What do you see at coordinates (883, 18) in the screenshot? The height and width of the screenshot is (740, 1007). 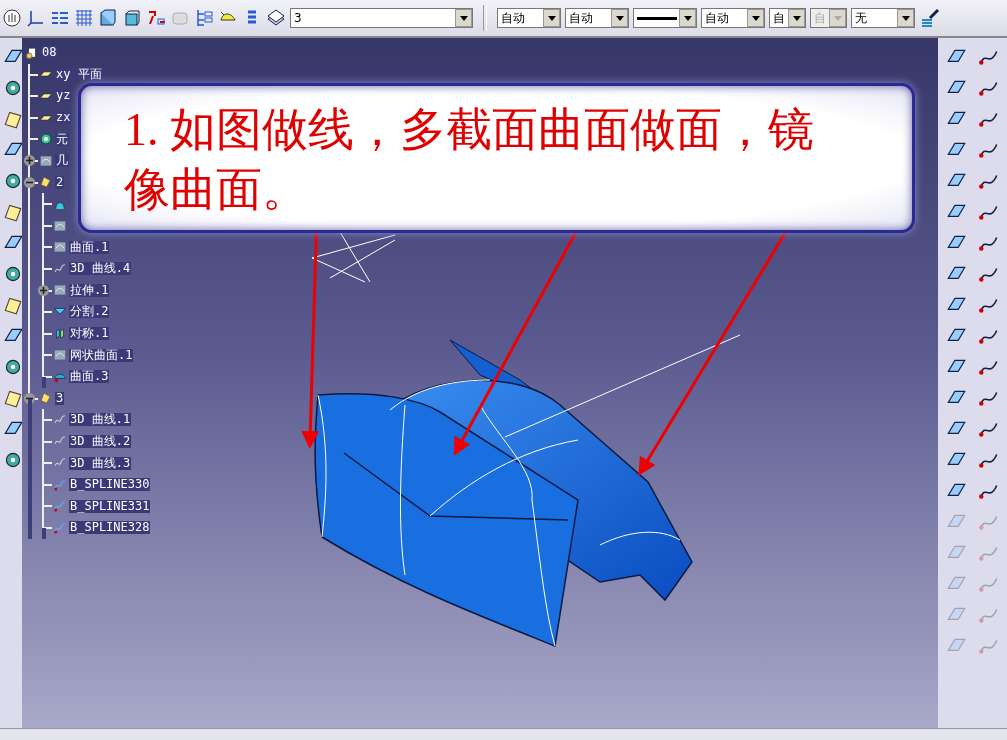 I see `dropdown: 无` at bounding box center [883, 18].